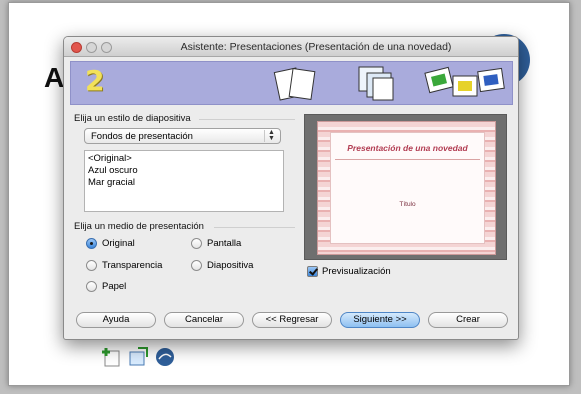 The width and height of the screenshot is (581, 394). What do you see at coordinates (380, 320) in the screenshot?
I see `next-button: Siguiente >>` at bounding box center [380, 320].